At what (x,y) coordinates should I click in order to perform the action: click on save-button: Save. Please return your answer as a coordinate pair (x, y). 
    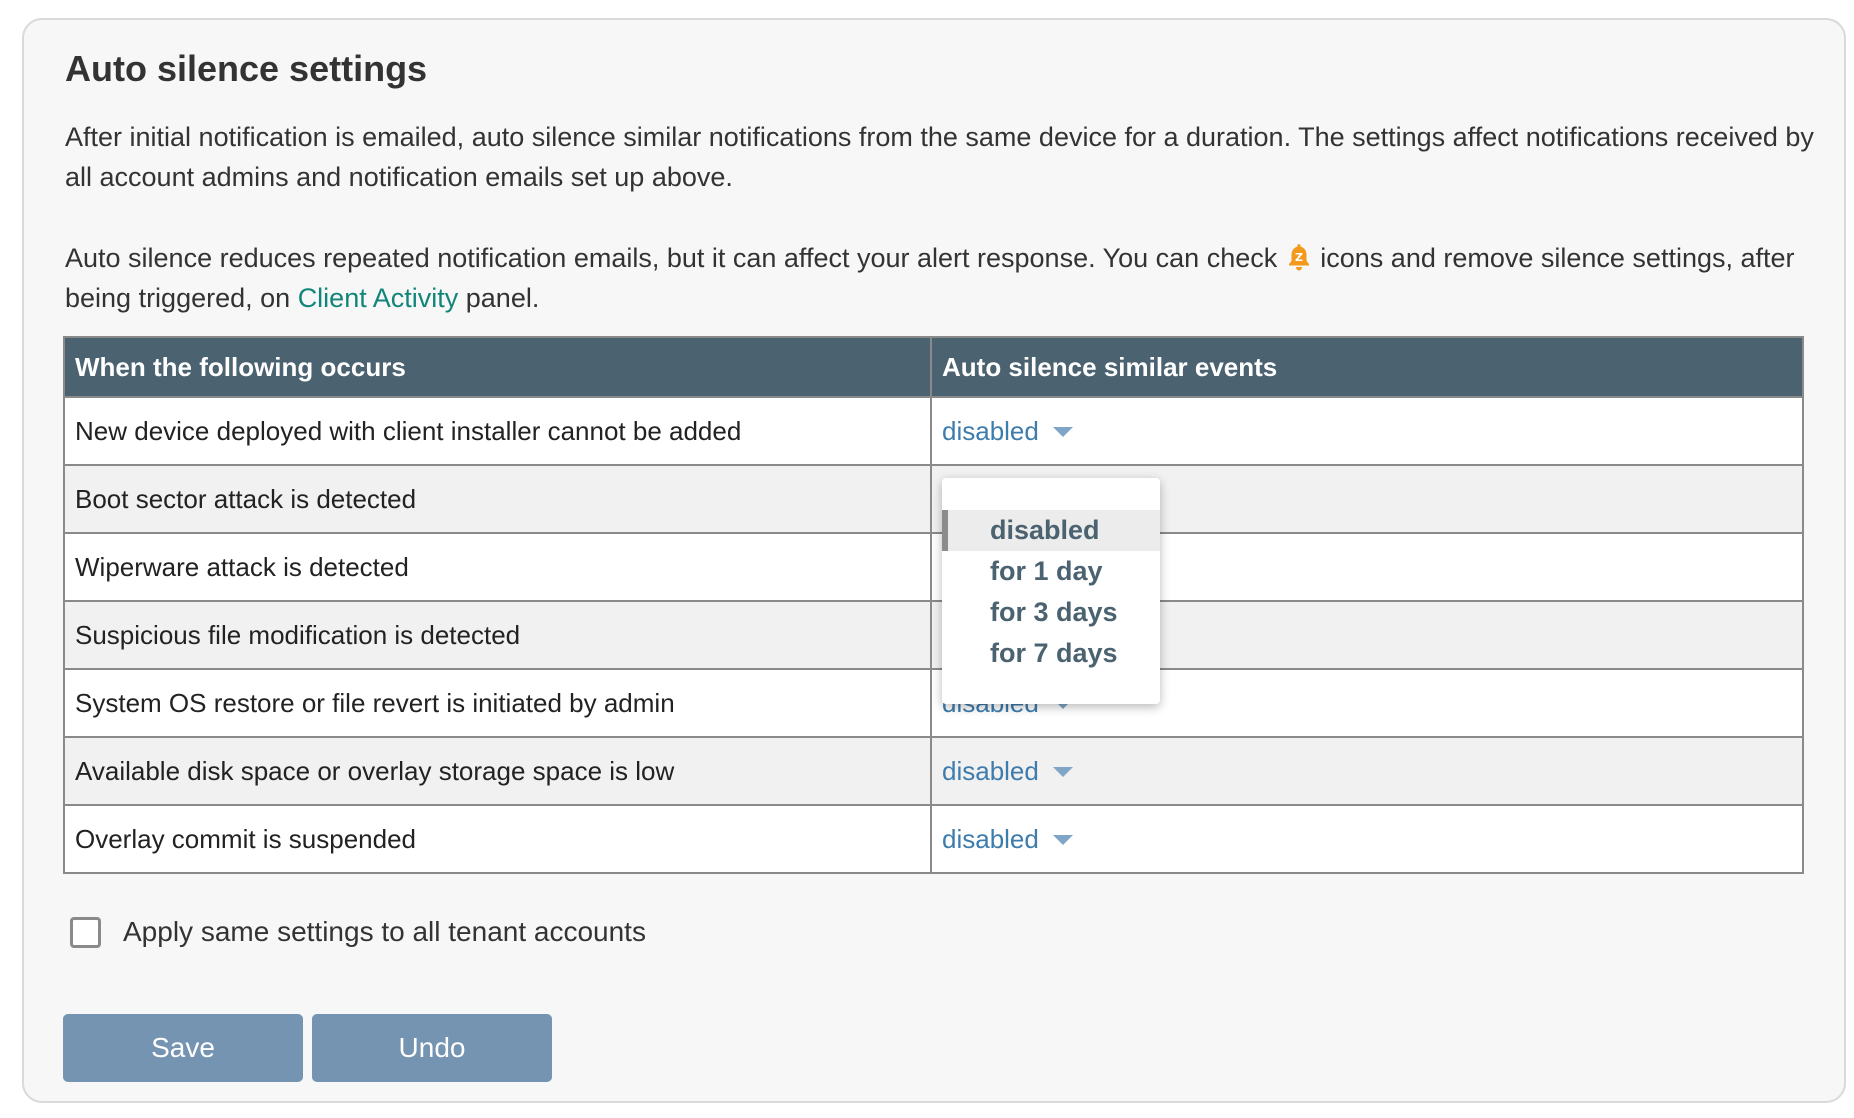
    Looking at the image, I should click on (183, 1048).